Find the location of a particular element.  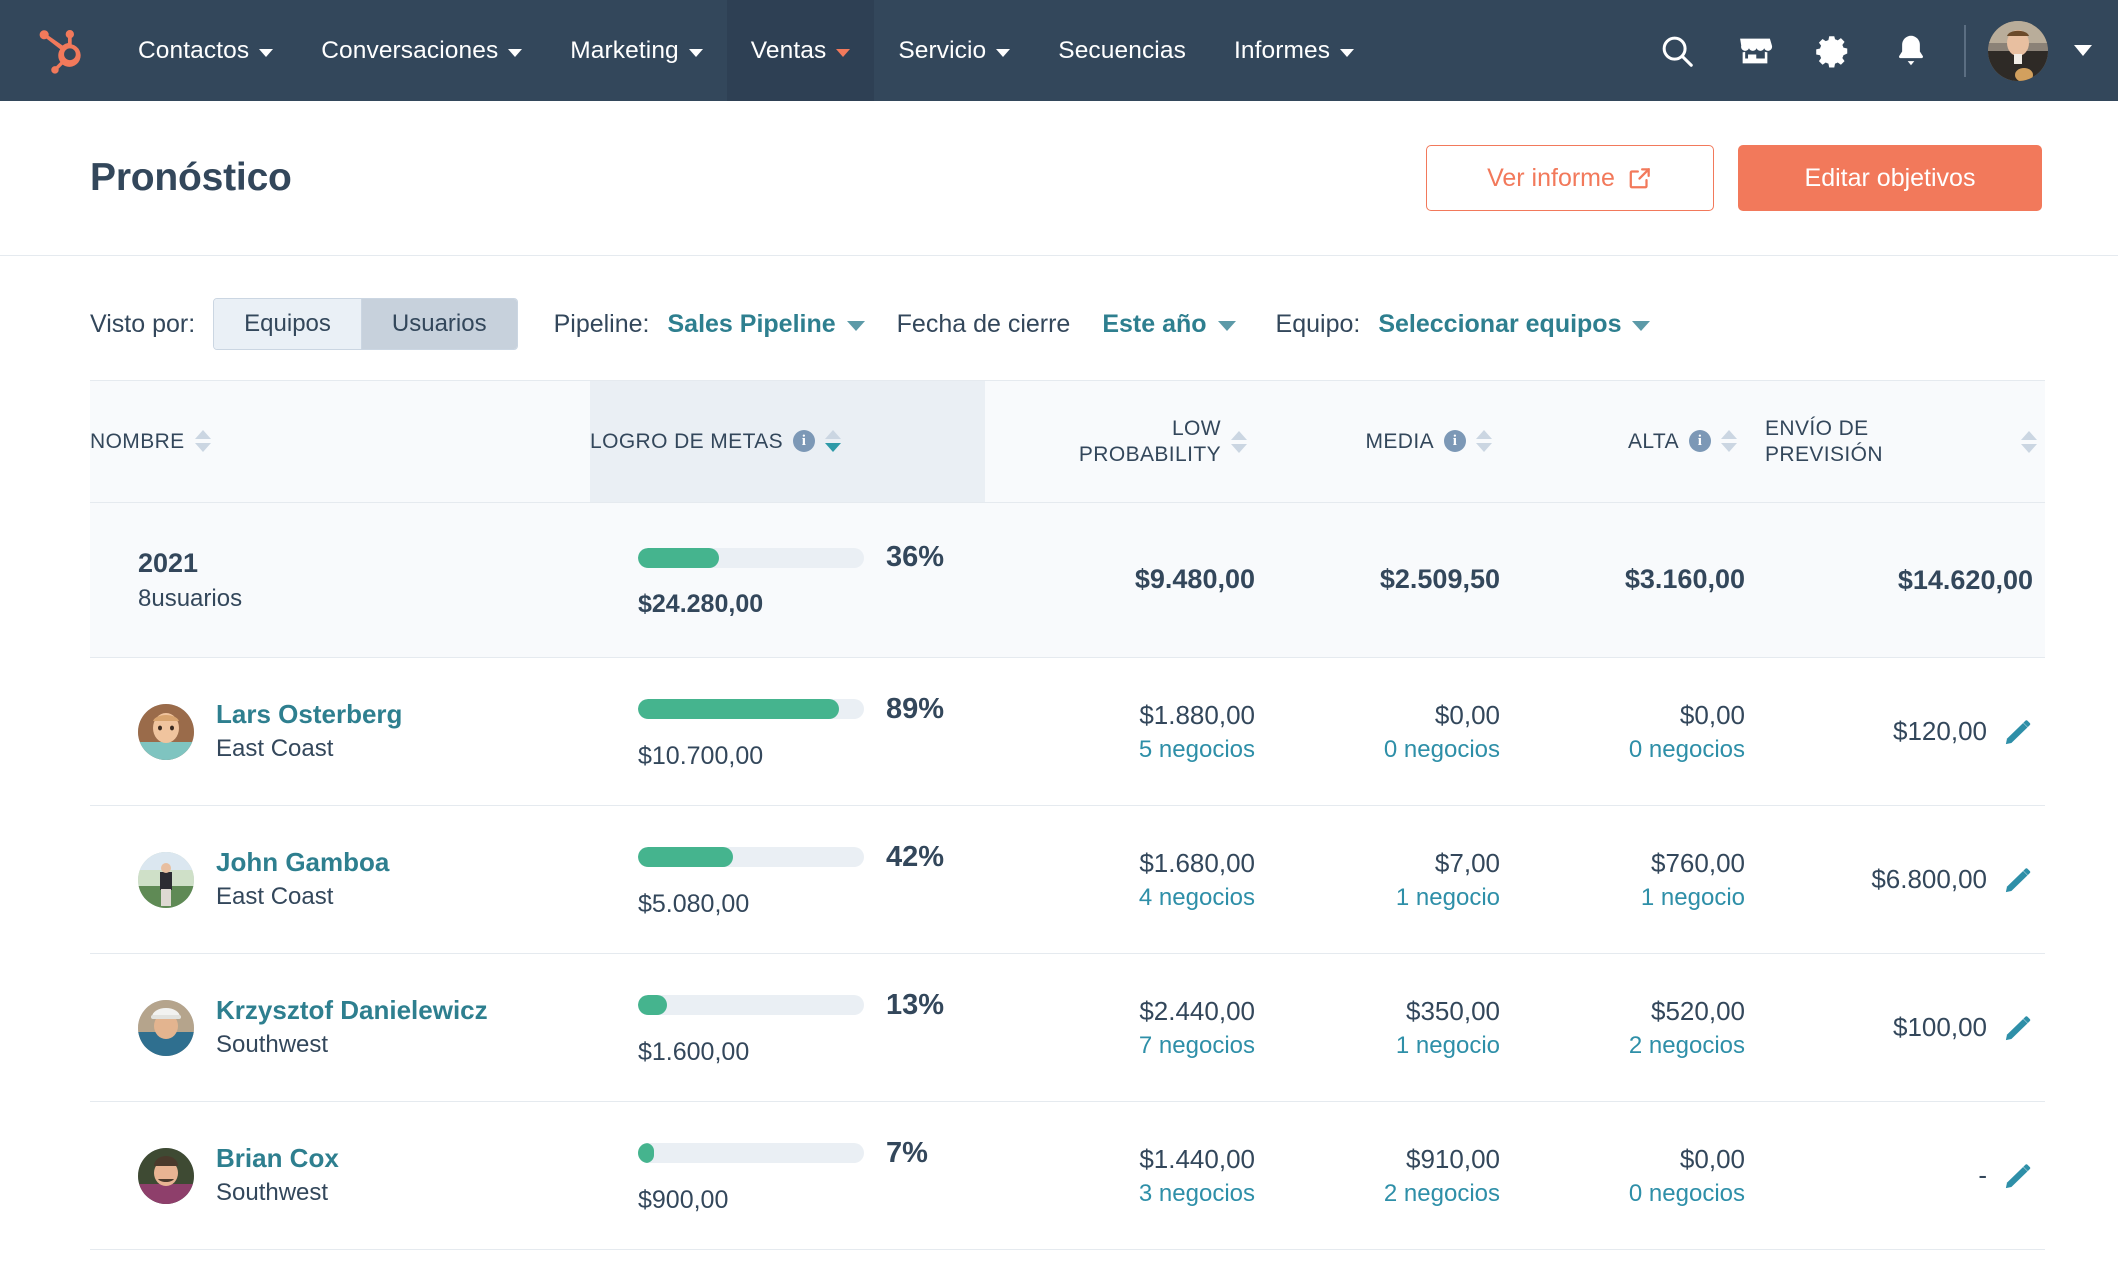

settings-gear-icon is located at coordinates (1833, 50).